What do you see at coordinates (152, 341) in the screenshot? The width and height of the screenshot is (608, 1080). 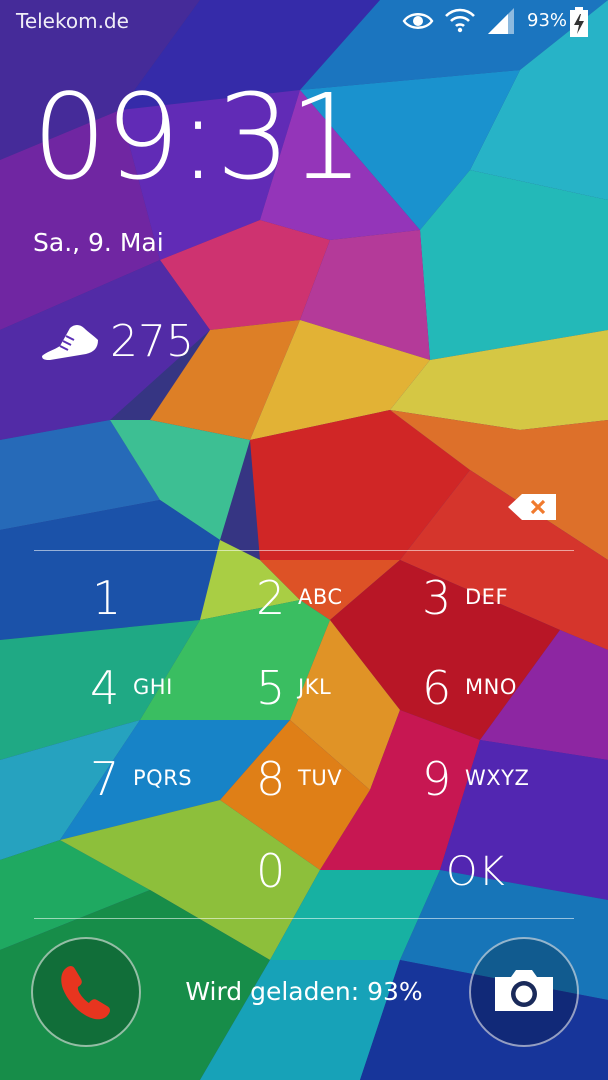 I see `step-count: 275` at bounding box center [152, 341].